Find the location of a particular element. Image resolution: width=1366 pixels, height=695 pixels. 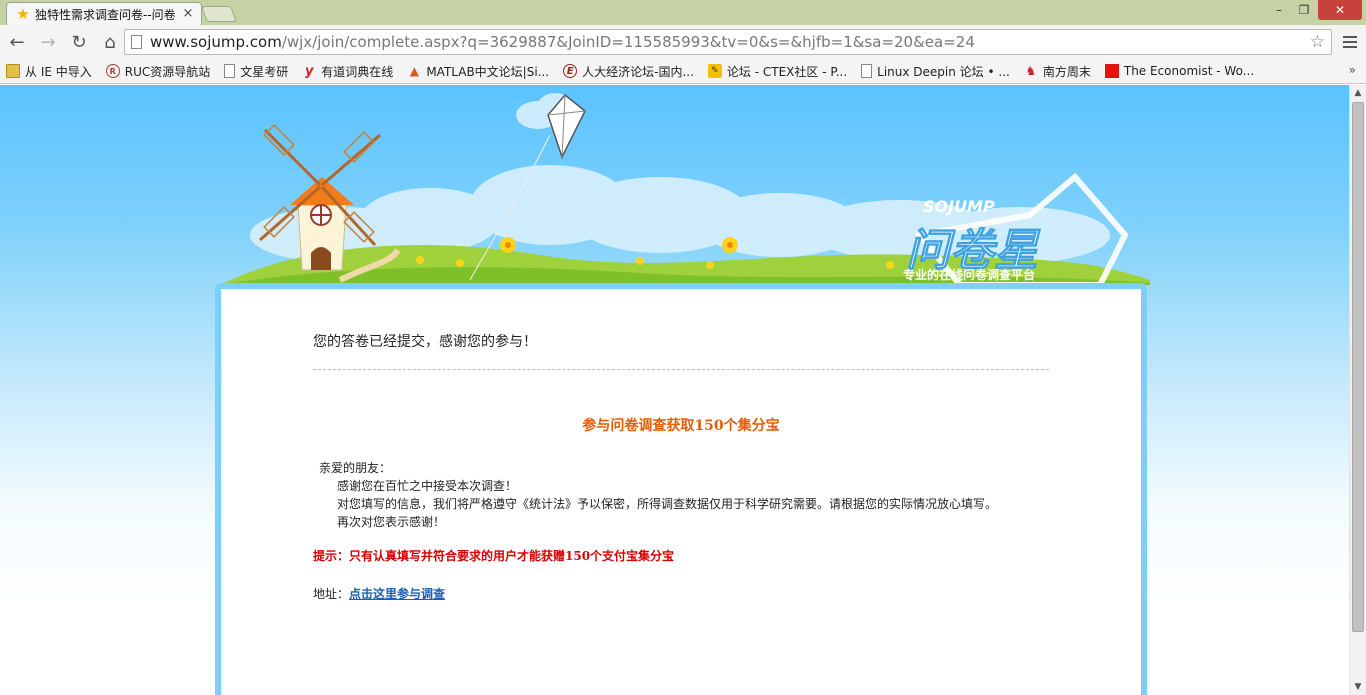

tab-strip: ★ 独特性需求调查问卷--问卷 × – ❐ ✕ is located at coordinates (683, 12).